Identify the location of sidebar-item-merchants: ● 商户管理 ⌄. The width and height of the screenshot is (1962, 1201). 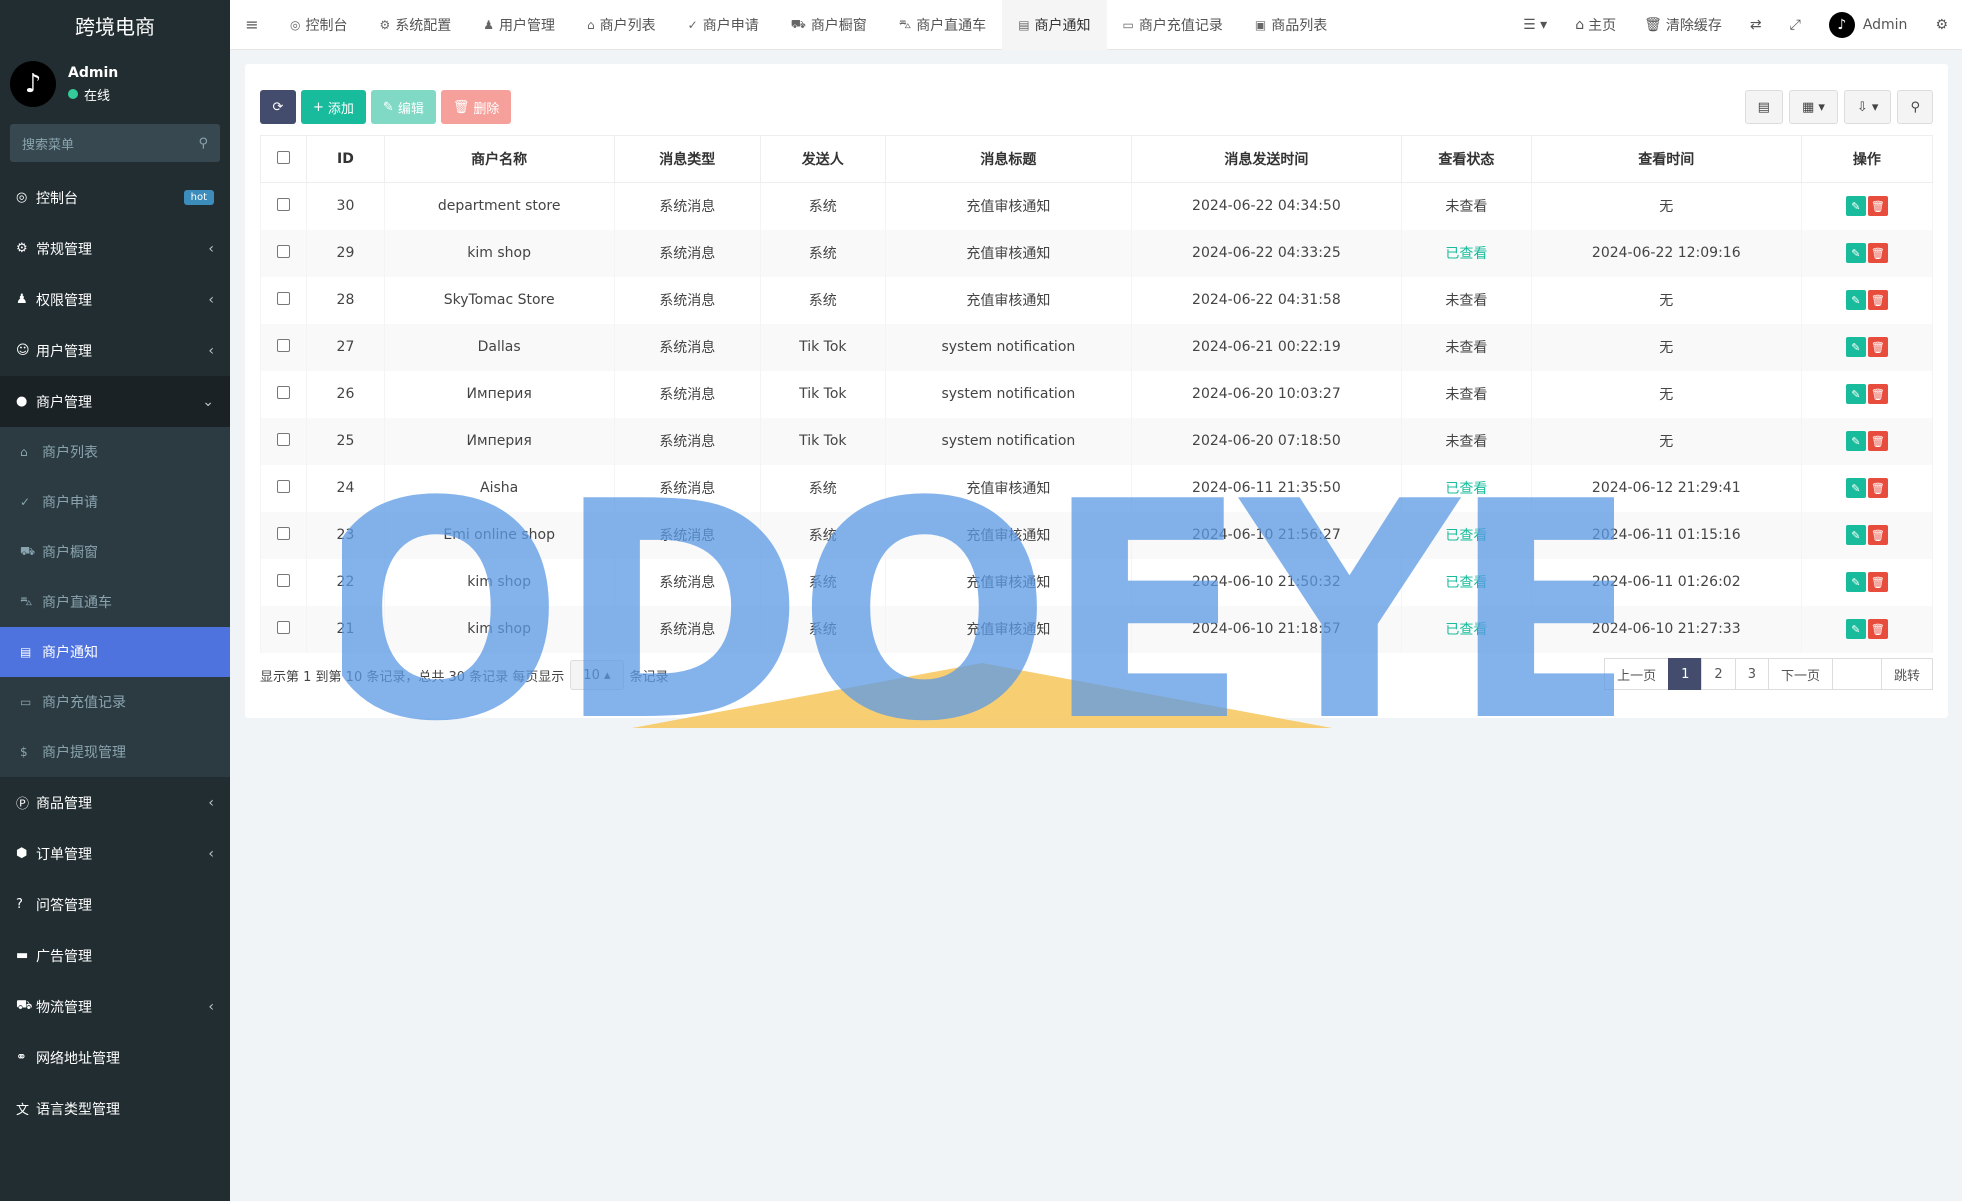
(115, 401).